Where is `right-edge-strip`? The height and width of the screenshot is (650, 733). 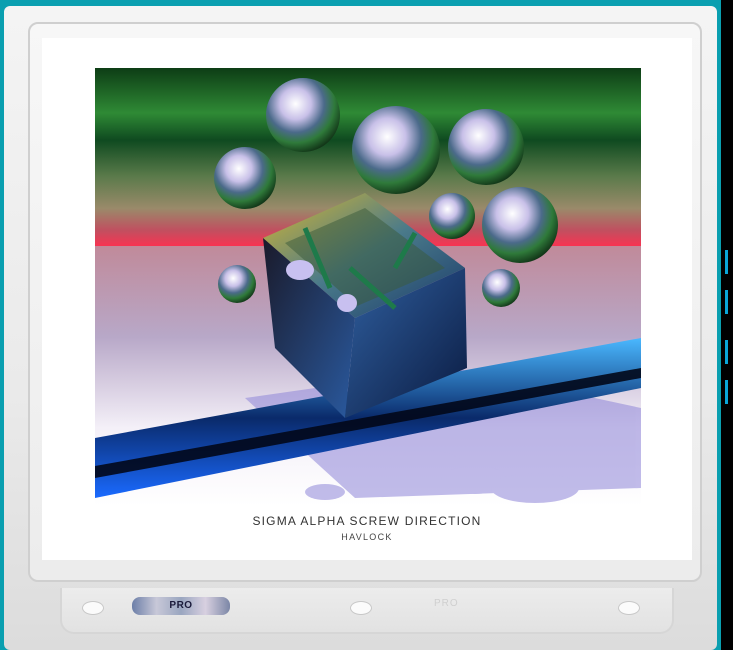
right-edge-strip is located at coordinates (727, 325).